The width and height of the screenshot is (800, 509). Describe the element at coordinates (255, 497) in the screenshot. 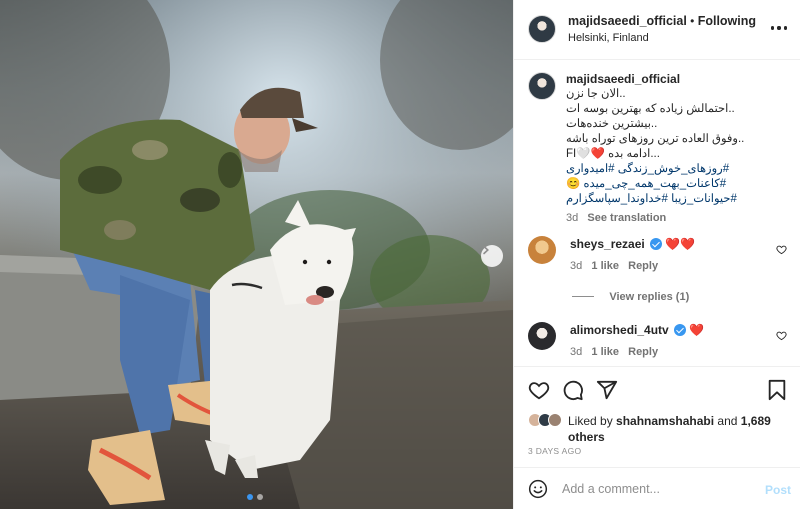

I see `carousel-indicator` at that location.